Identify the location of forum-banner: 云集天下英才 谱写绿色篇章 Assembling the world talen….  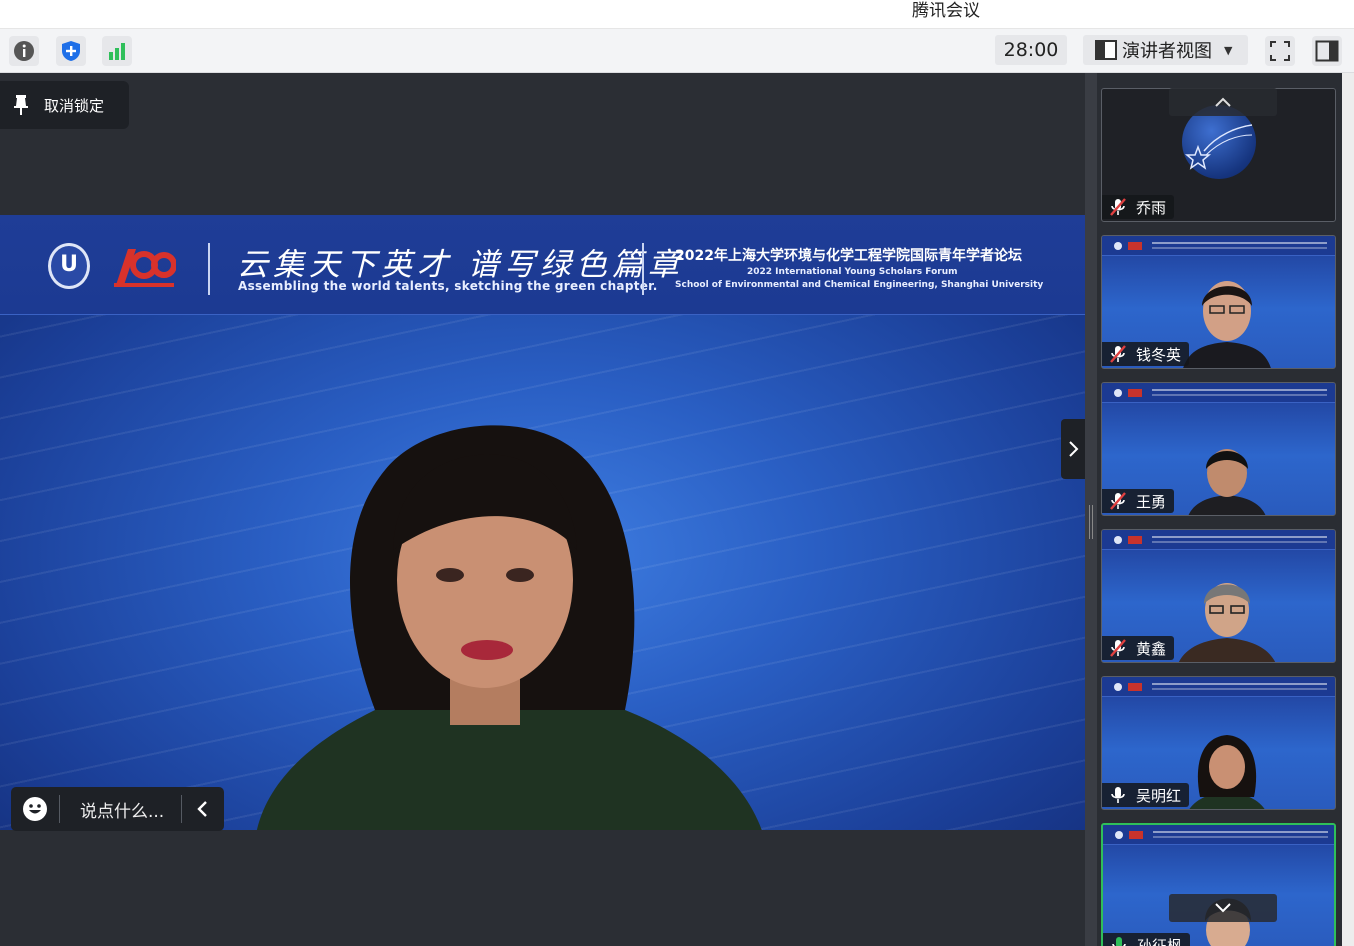
(542, 265).